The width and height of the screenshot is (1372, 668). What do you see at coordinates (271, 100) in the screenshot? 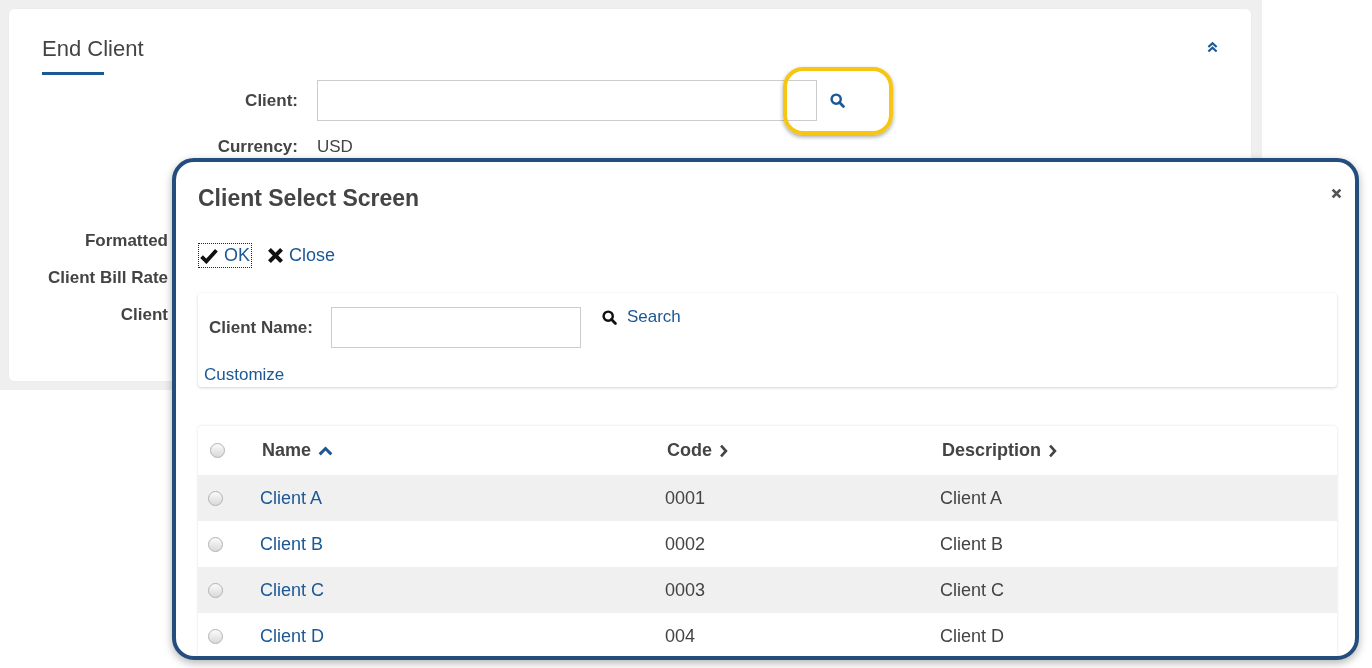
I see `field-label: Client:` at bounding box center [271, 100].